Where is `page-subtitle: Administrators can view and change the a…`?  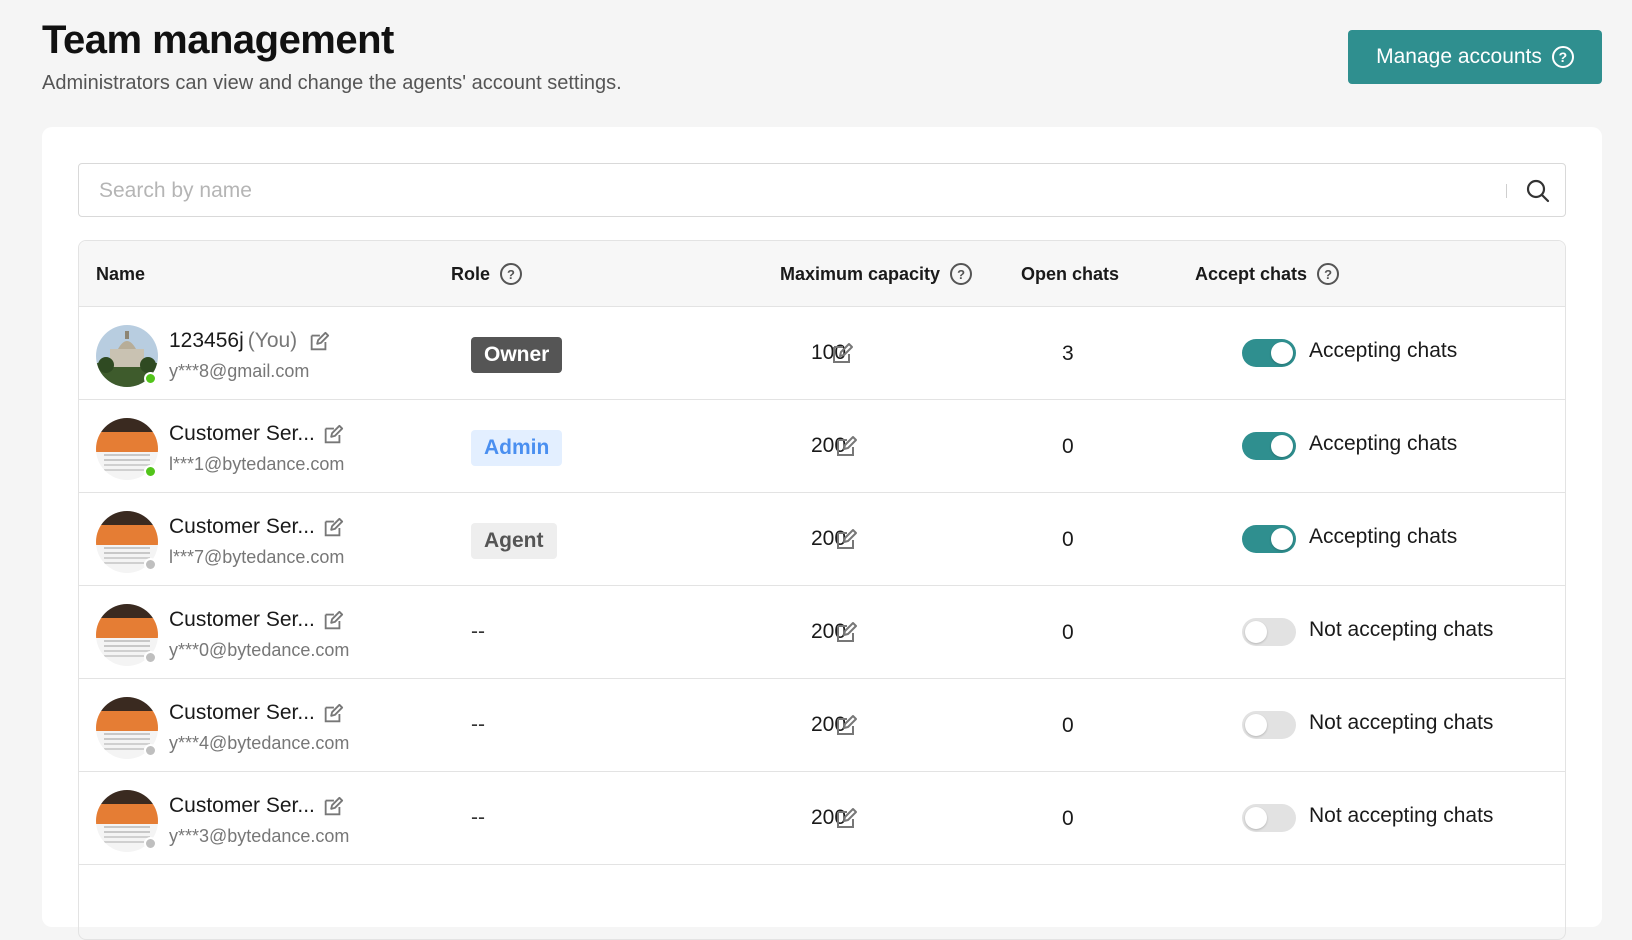
page-subtitle: Administrators can view and change the a… is located at coordinates (332, 83).